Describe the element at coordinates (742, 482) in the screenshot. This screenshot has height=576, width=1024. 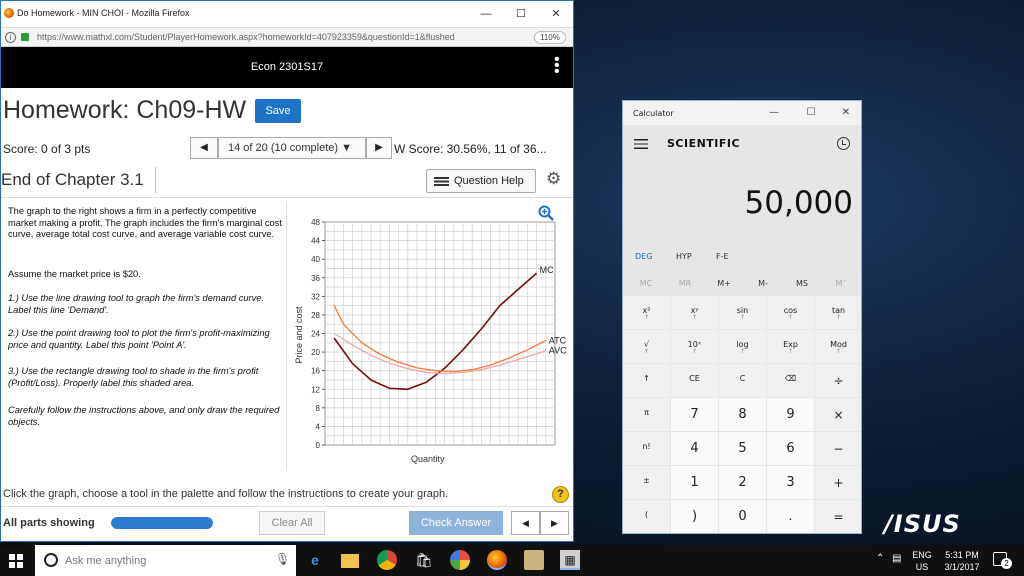
I see `calc-key: 2` at that location.